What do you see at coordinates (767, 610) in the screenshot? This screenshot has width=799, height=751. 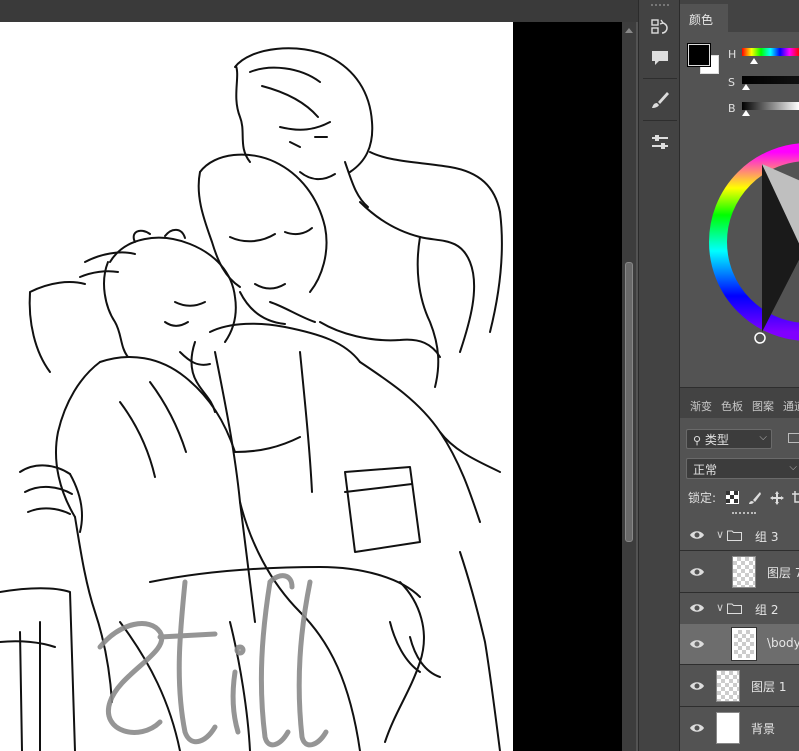 I see `layer-name: 组 2` at bounding box center [767, 610].